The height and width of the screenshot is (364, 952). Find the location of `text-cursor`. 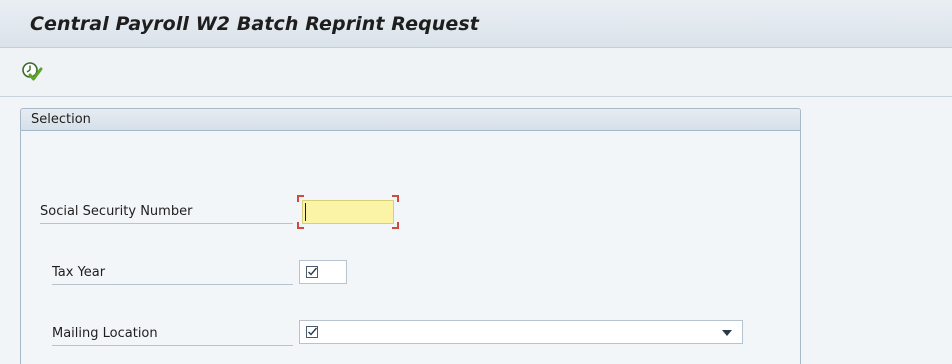

text-cursor is located at coordinates (305, 212).